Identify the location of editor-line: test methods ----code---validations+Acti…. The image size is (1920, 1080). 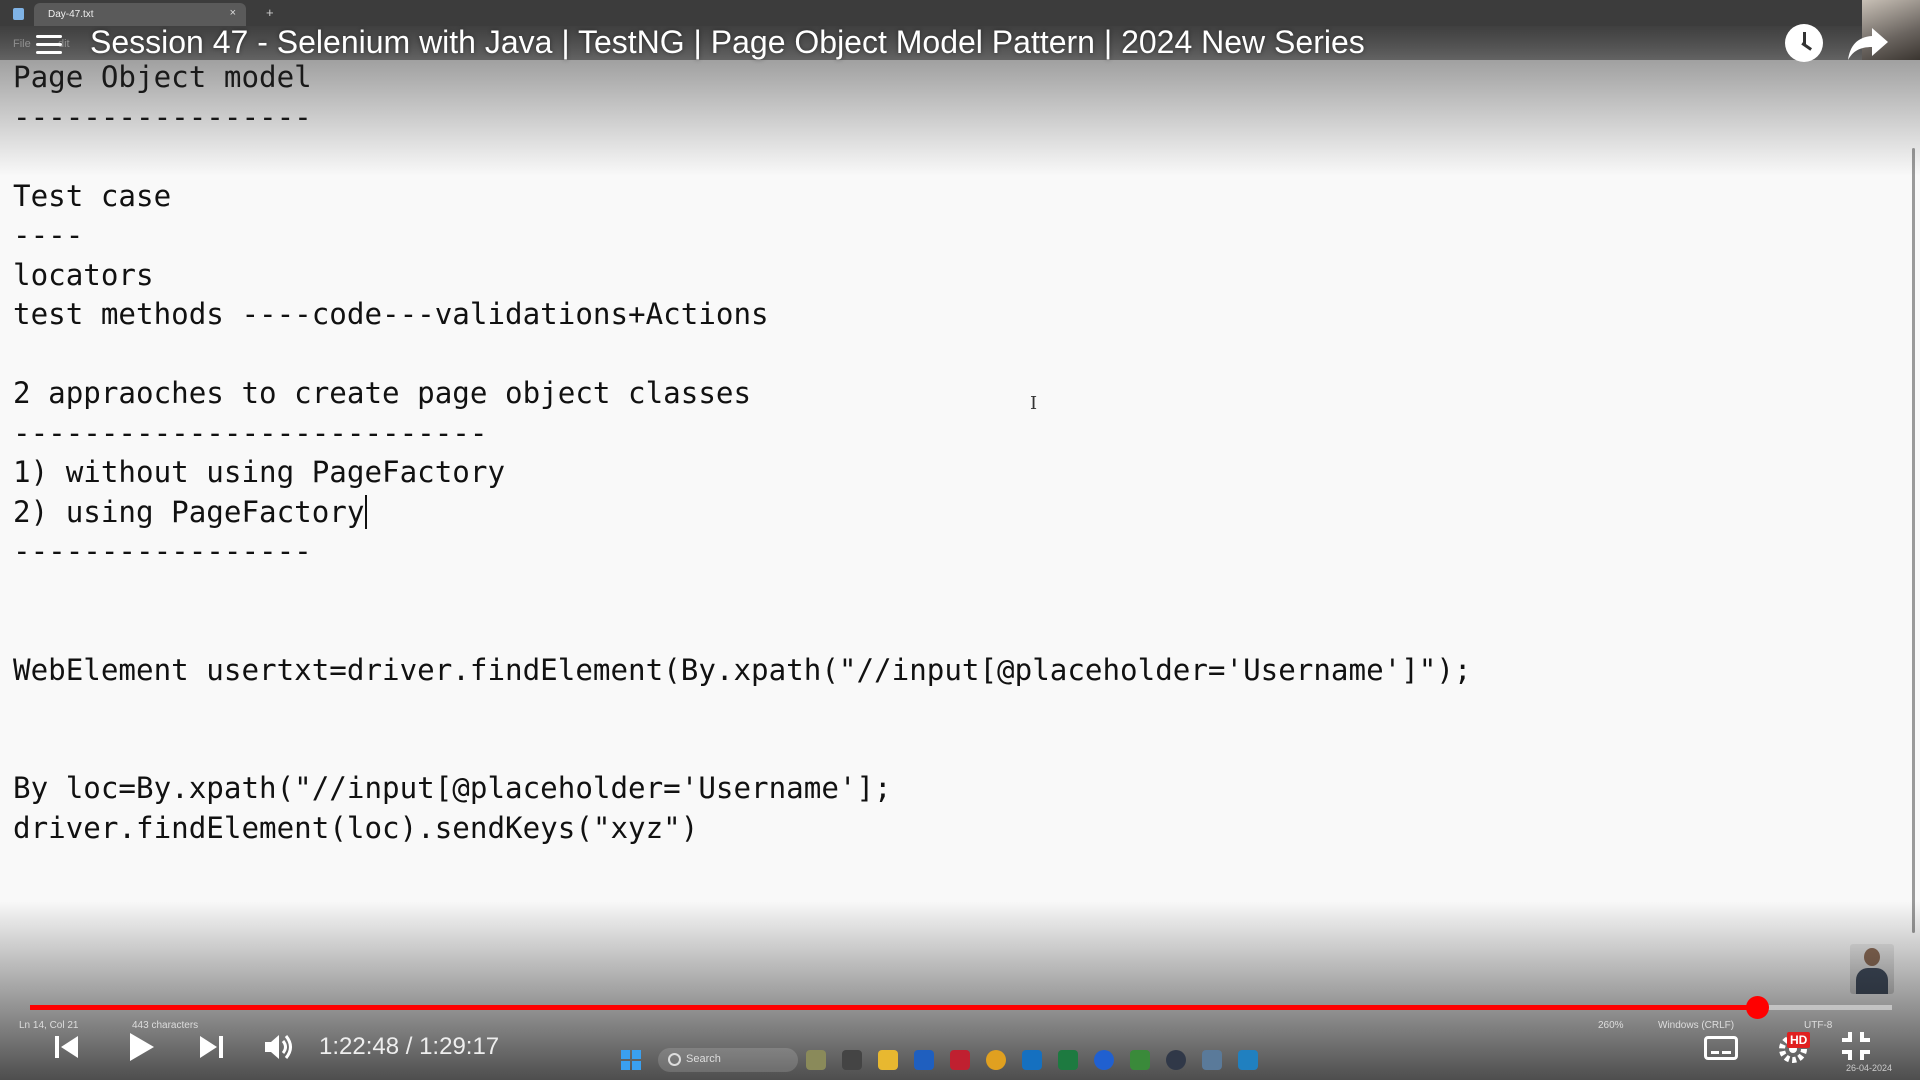
(391, 314).